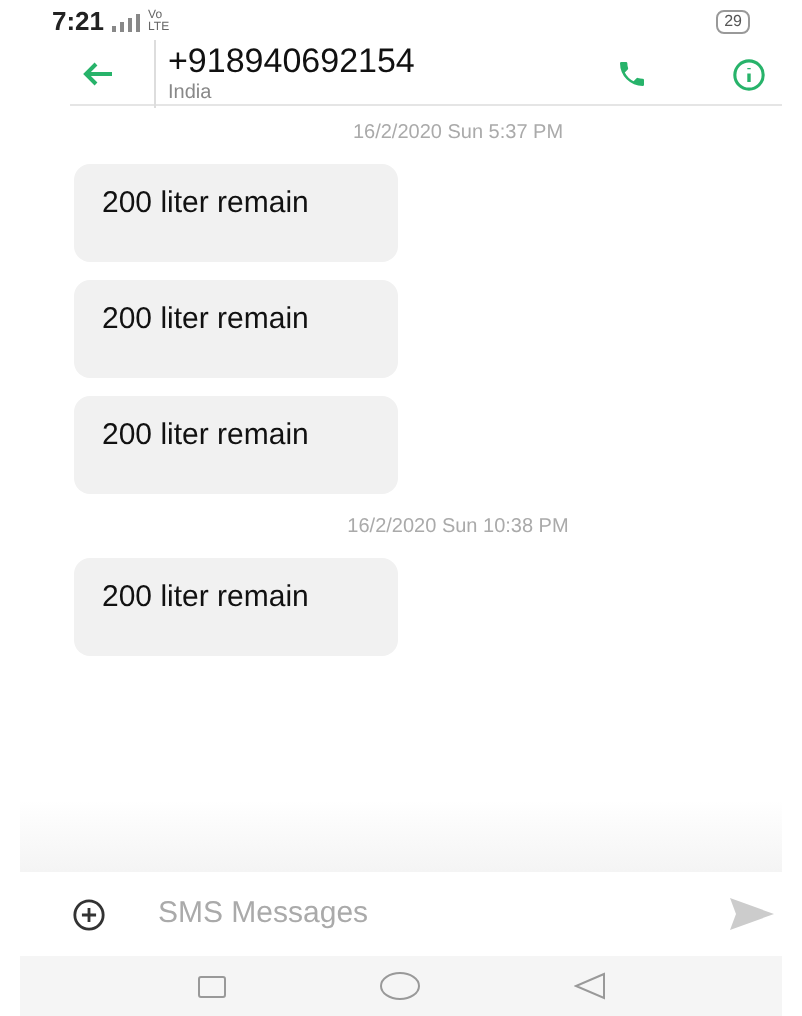  Describe the element at coordinates (399, 986) in the screenshot. I see `home-icon` at that location.